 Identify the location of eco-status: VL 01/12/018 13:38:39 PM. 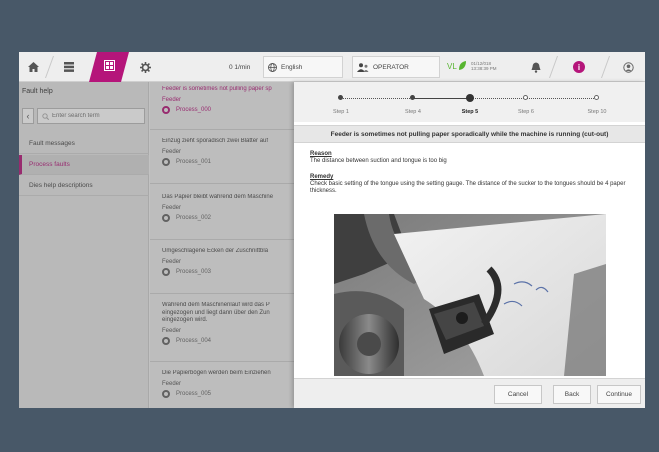
(472, 66).